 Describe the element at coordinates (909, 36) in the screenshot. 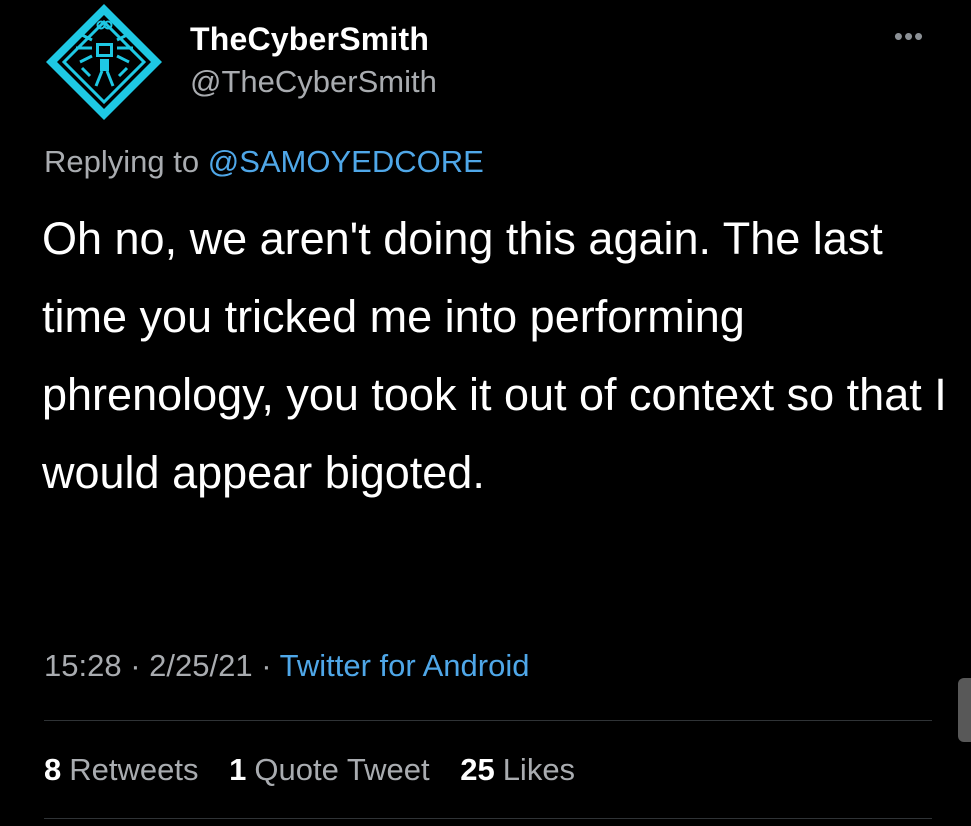

I see `more-horizontal-icon: •••` at that location.